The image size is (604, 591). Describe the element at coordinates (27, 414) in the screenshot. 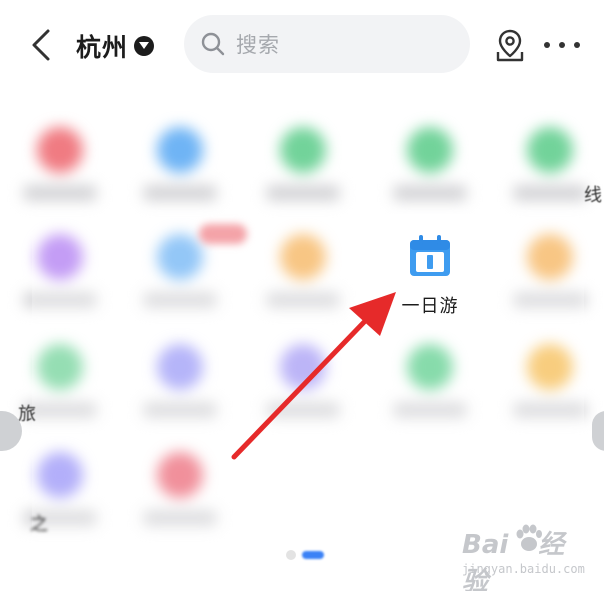

I see `edge-label-left: 旅` at that location.